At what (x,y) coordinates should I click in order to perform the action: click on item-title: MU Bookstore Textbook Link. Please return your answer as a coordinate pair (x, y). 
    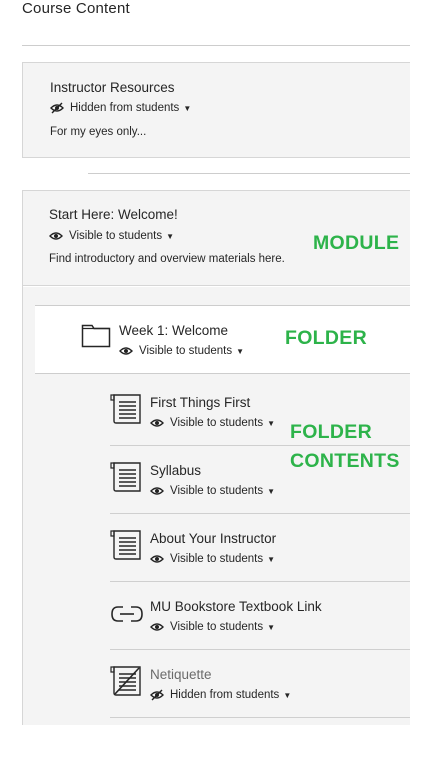
    Looking at the image, I should click on (236, 606).